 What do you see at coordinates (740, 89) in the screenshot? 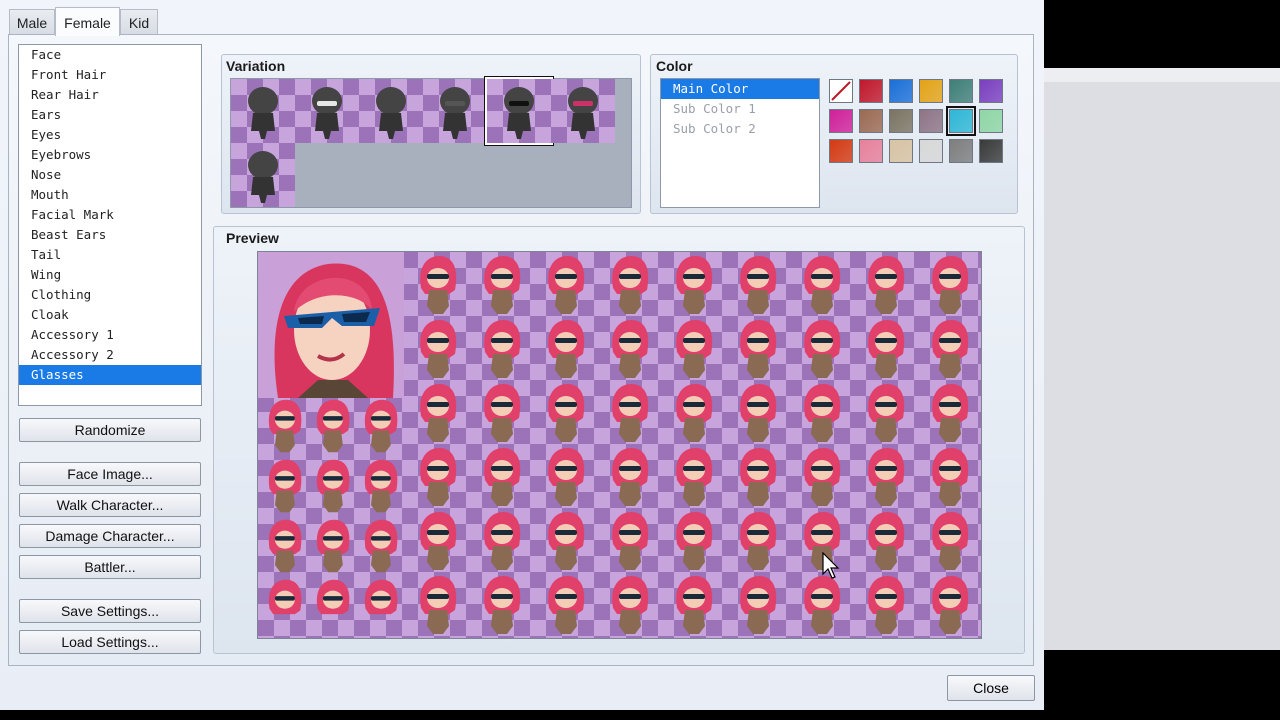
I see `color-item-main: Main Color` at bounding box center [740, 89].